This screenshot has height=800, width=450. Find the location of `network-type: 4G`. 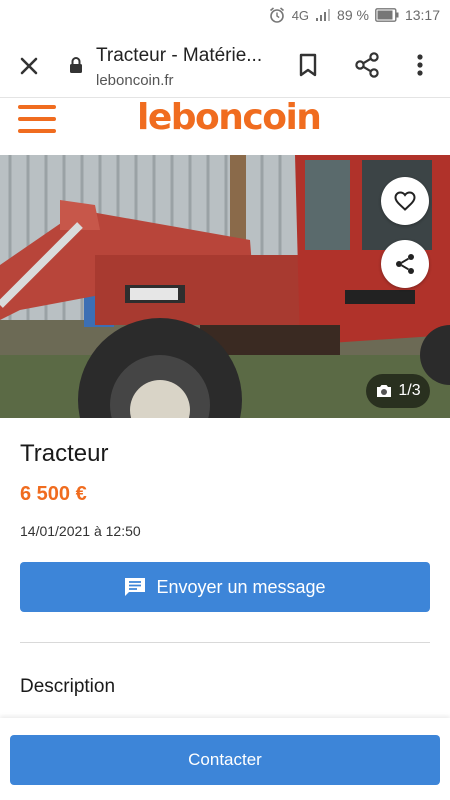

network-type: 4G is located at coordinates (300, 15).